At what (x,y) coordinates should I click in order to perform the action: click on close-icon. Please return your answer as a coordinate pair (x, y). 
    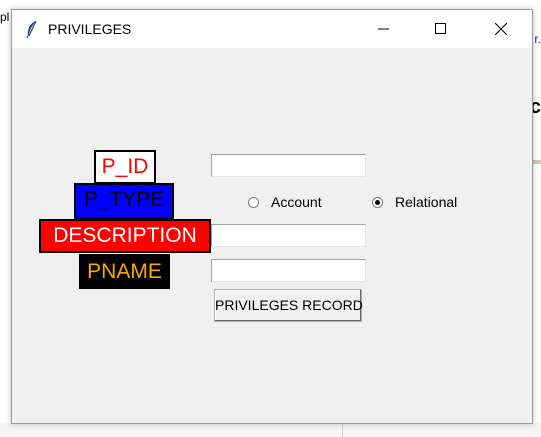
    Looking at the image, I should click on (501, 29).